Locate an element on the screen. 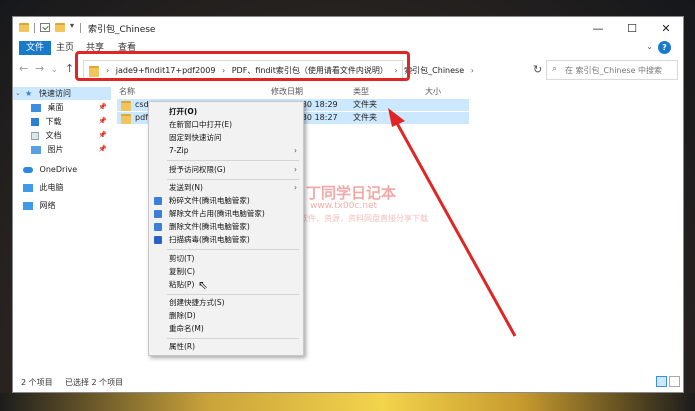 The image size is (695, 411). menu-item-create-shortcut: 创建快捷方式(S) is located at coordinates (226, 303).